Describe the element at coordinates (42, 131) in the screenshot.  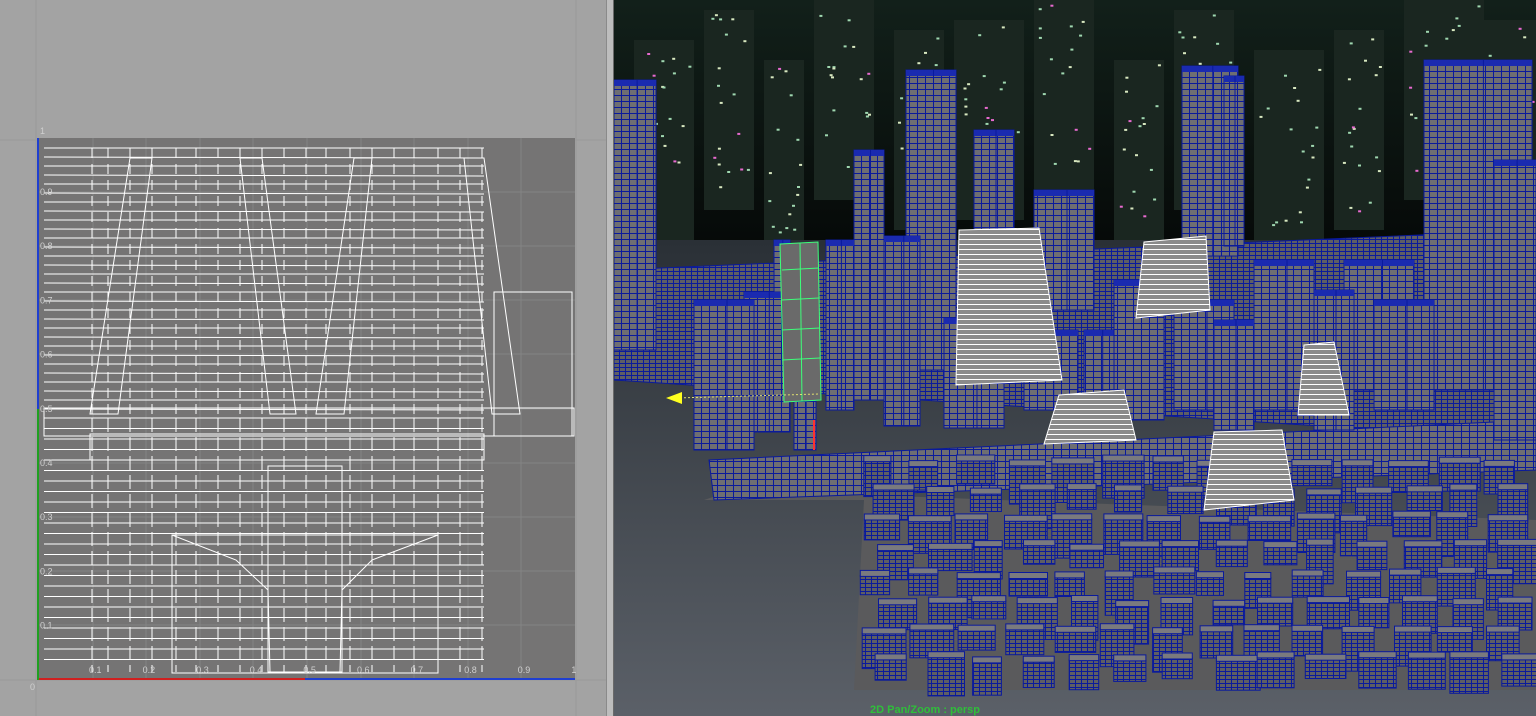
I see `v-tick-label: 1` at that location.